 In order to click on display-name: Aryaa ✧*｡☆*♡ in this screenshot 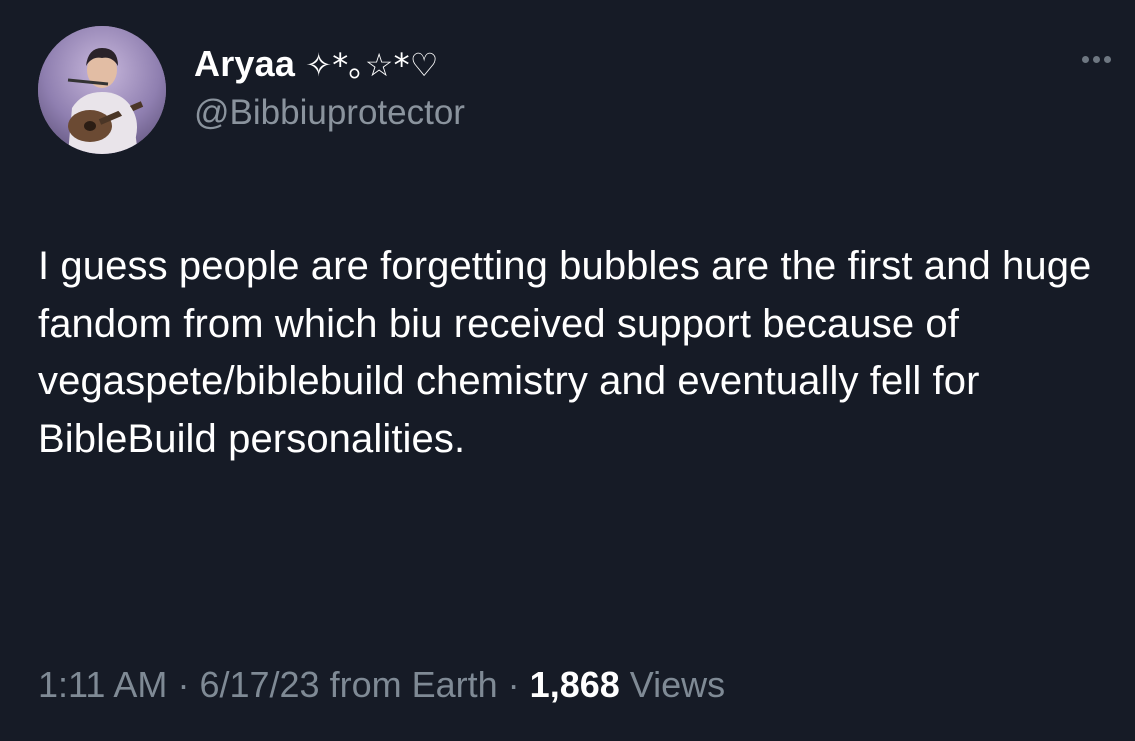, I will do `click(329, 64)`.